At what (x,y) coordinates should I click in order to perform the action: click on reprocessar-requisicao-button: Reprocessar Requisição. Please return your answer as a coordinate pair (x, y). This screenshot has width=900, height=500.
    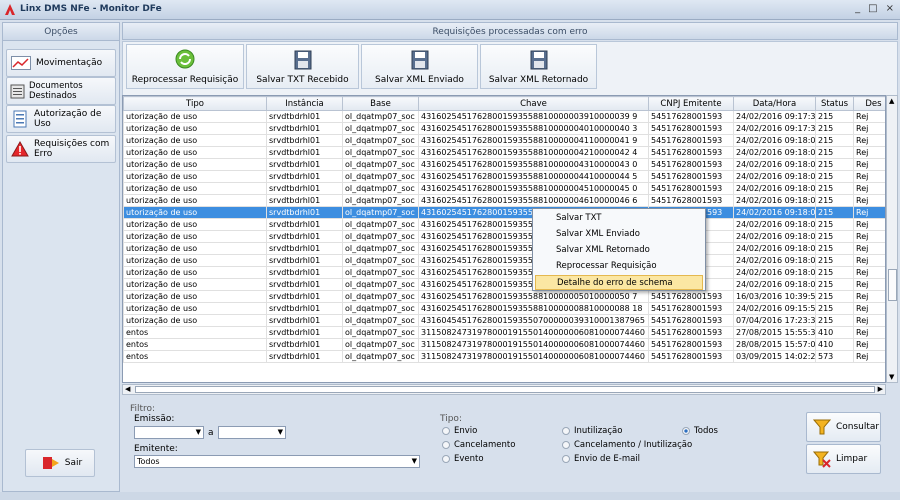
    Looking at the image, I should click on (185, 66).